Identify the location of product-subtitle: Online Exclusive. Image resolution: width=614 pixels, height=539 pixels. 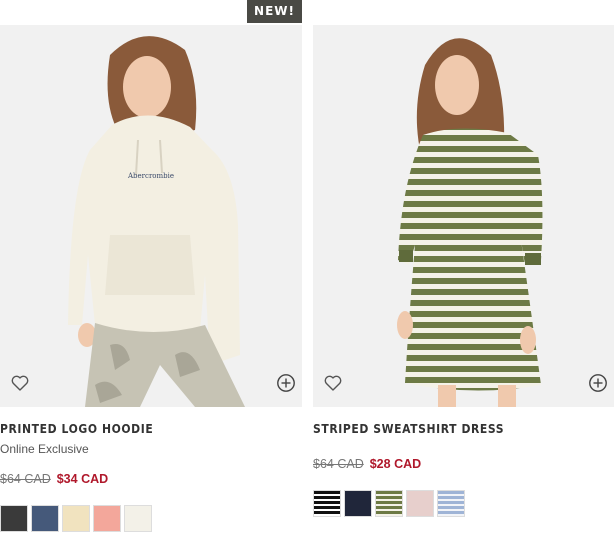
(44, 449).